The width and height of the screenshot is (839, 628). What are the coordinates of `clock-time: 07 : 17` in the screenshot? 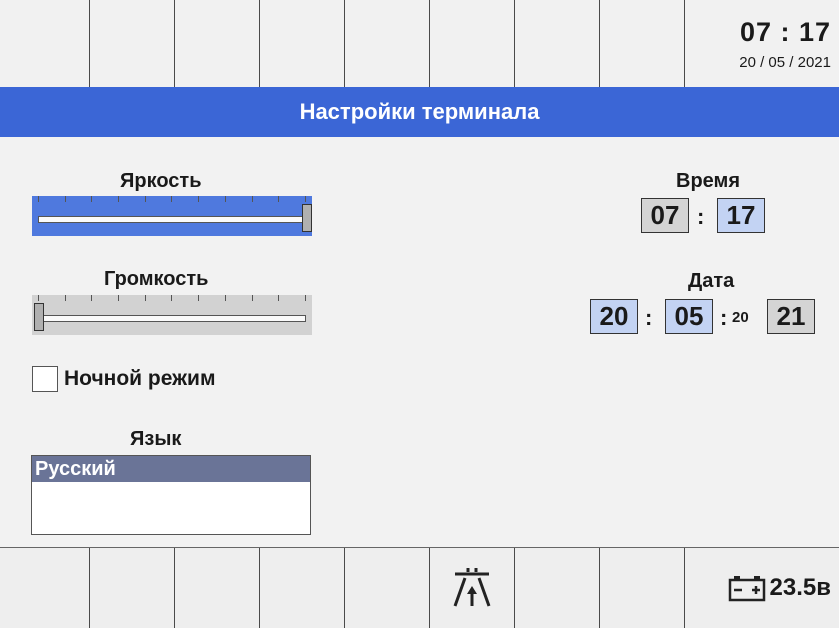 It's located at (785, 31).